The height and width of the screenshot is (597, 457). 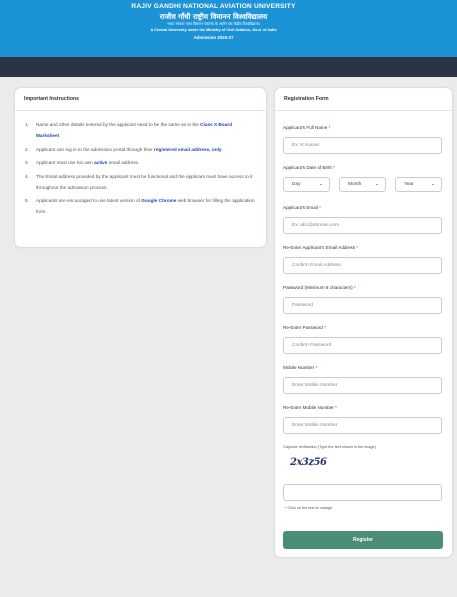 I want to click on password-input: Password, so click(x=362, y=305).